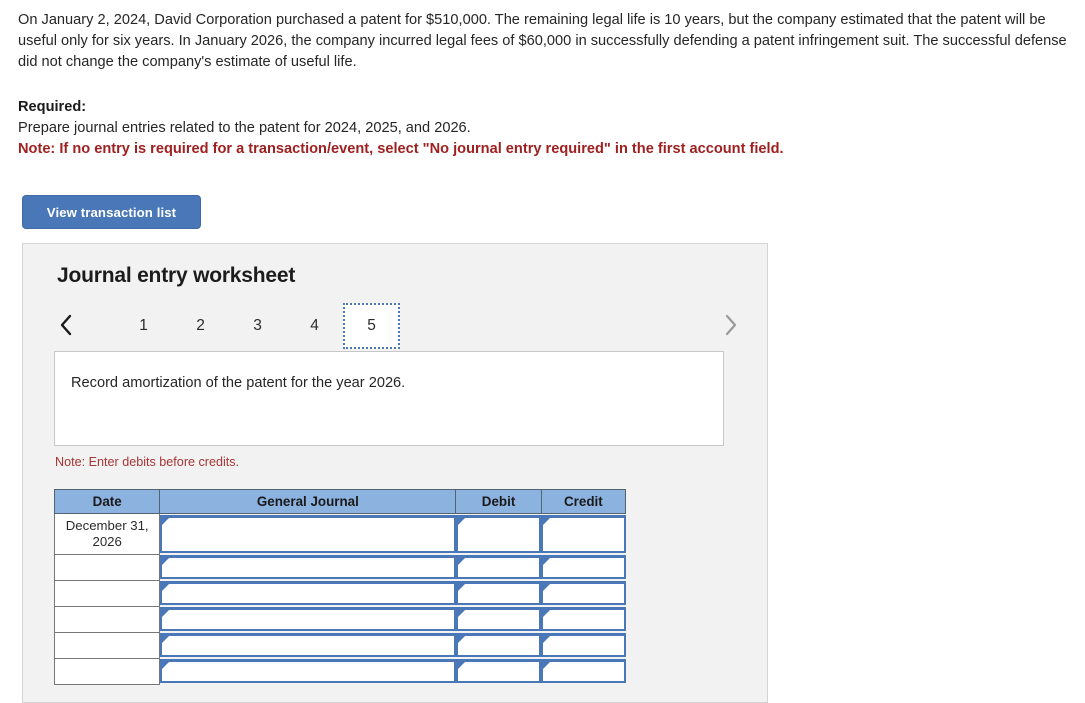  I want to click on worksheet-tab-1: 1, so click(143, 326).